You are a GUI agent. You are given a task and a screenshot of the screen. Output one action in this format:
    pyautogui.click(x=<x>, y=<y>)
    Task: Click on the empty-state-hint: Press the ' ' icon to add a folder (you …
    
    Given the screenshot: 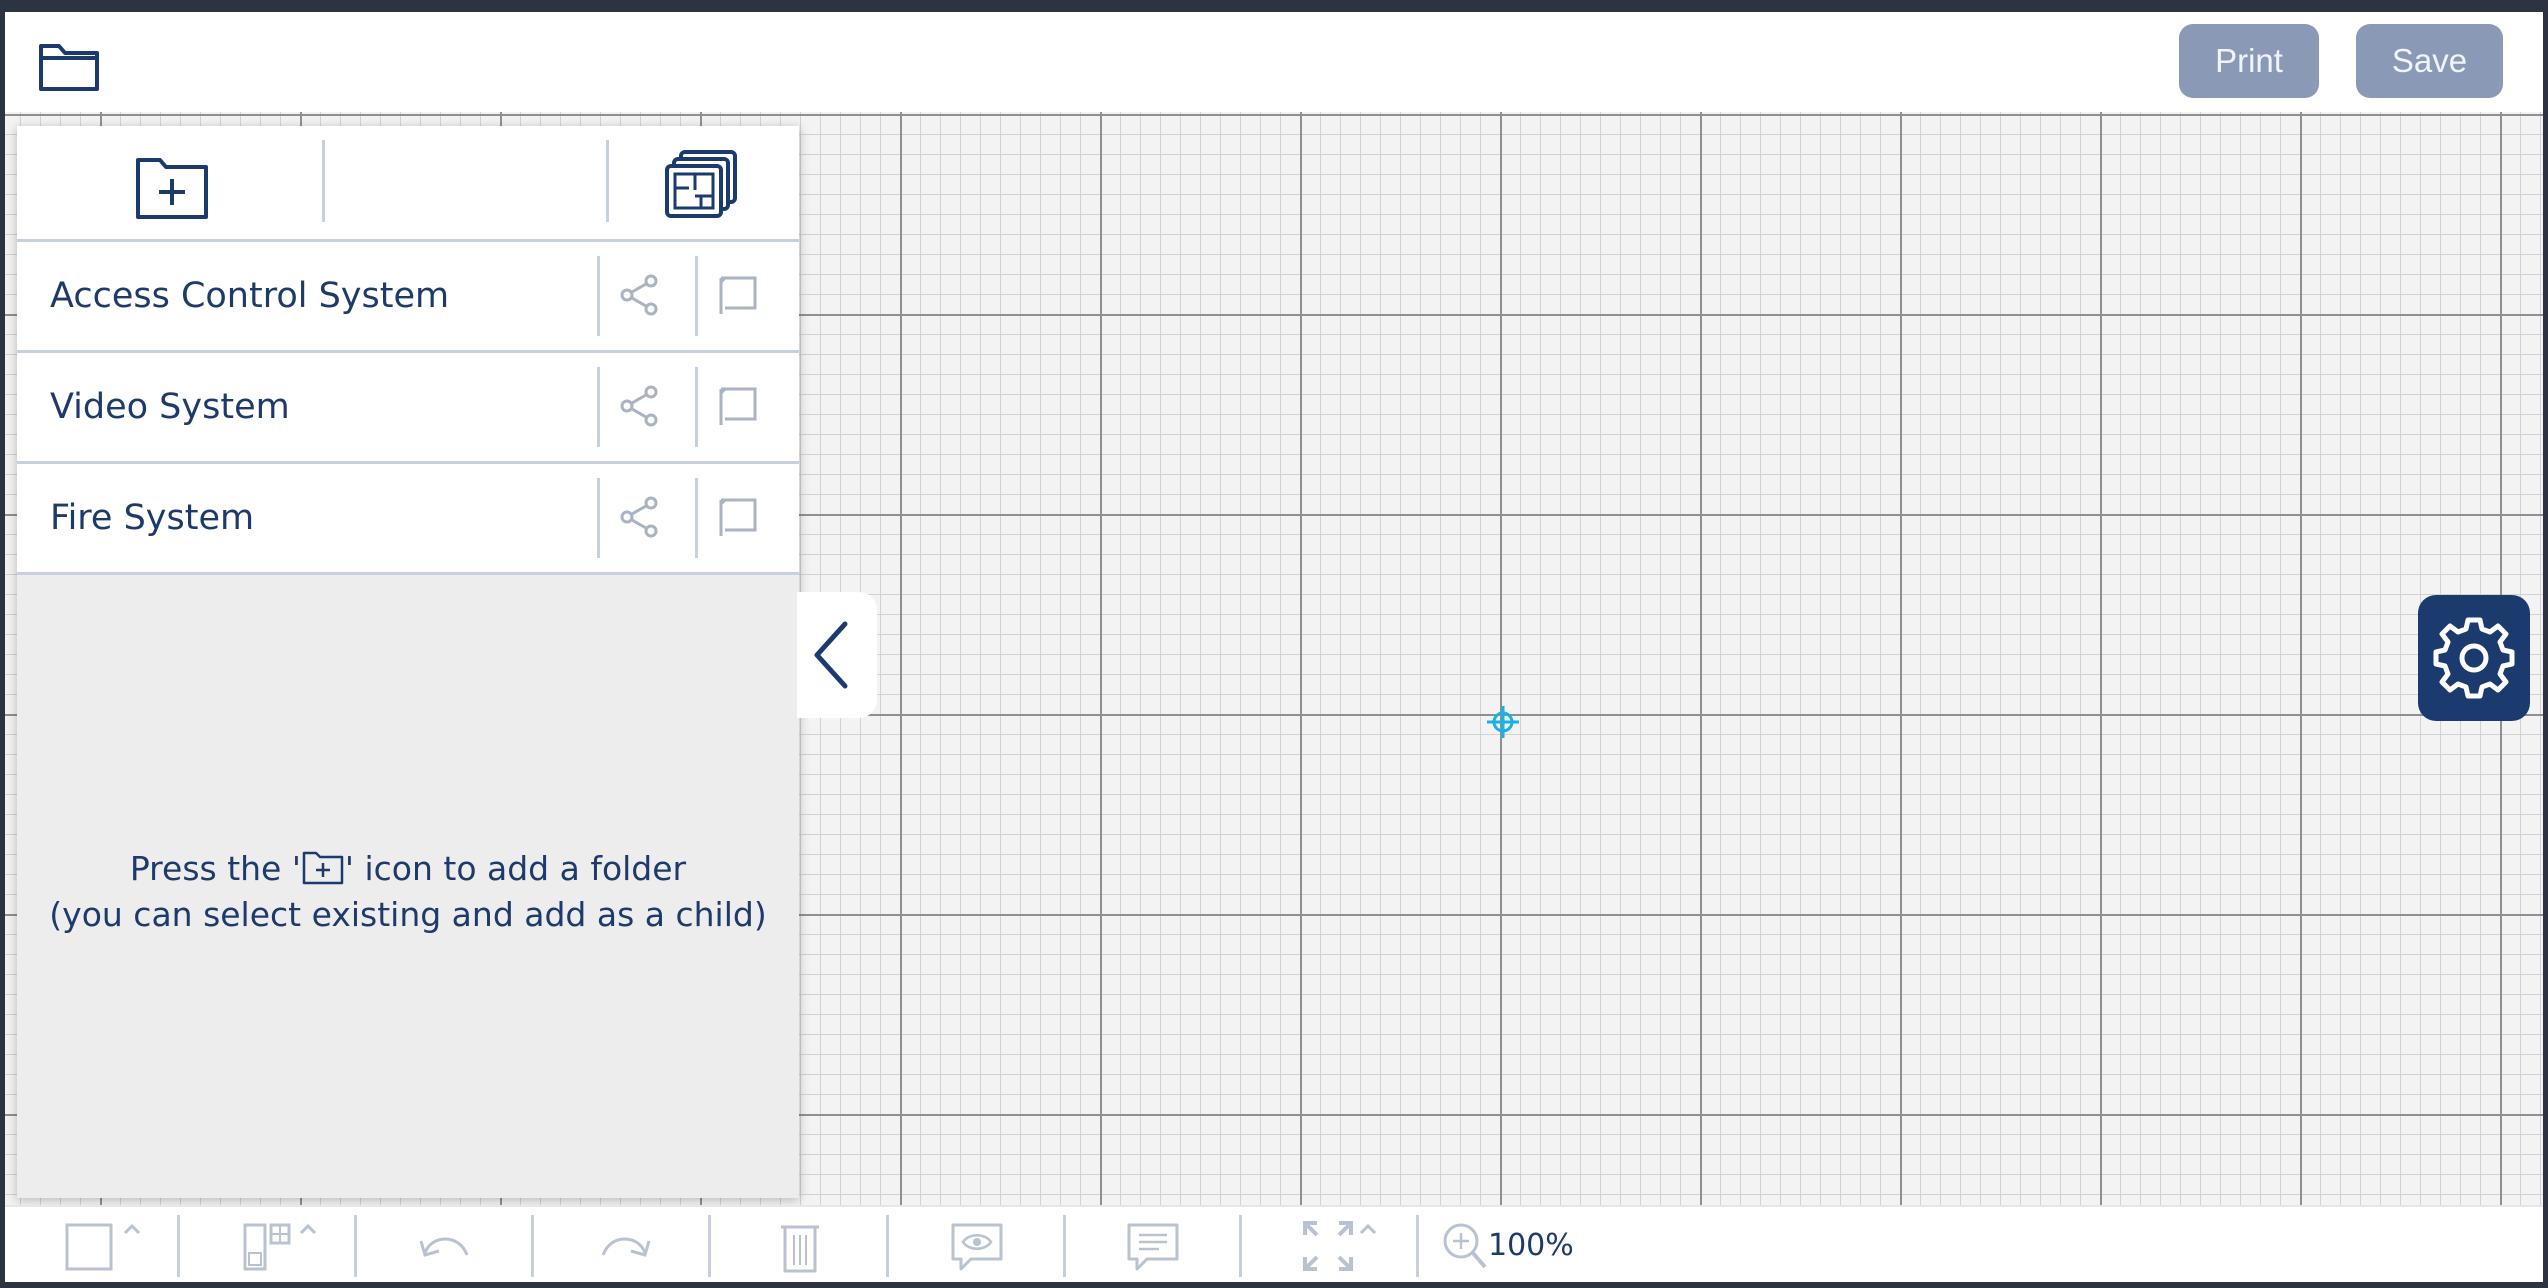 What is the action you would take?
    pyautogui.click(x=408, y=892)
    